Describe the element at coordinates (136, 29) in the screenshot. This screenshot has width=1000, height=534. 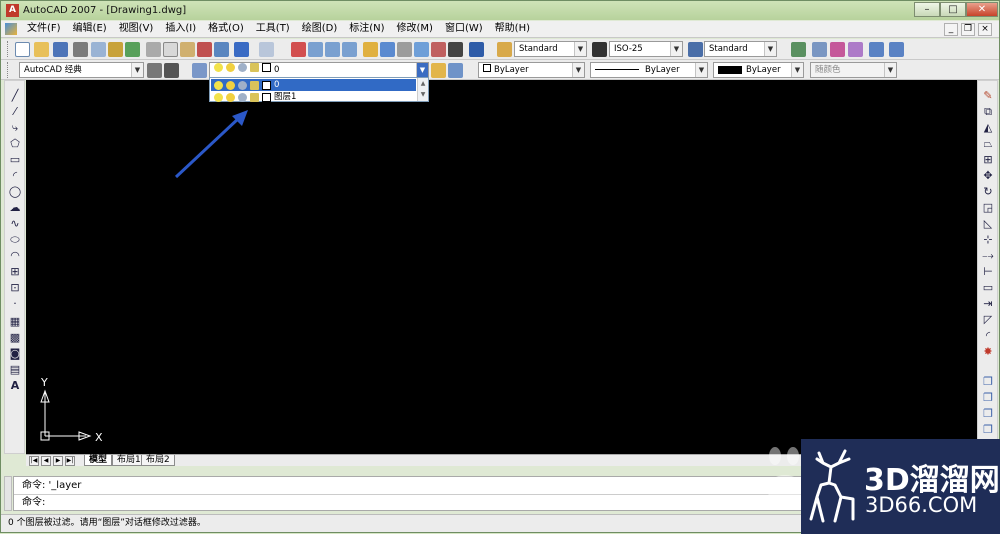
I see `menu-view: 视图(V)` at that location.